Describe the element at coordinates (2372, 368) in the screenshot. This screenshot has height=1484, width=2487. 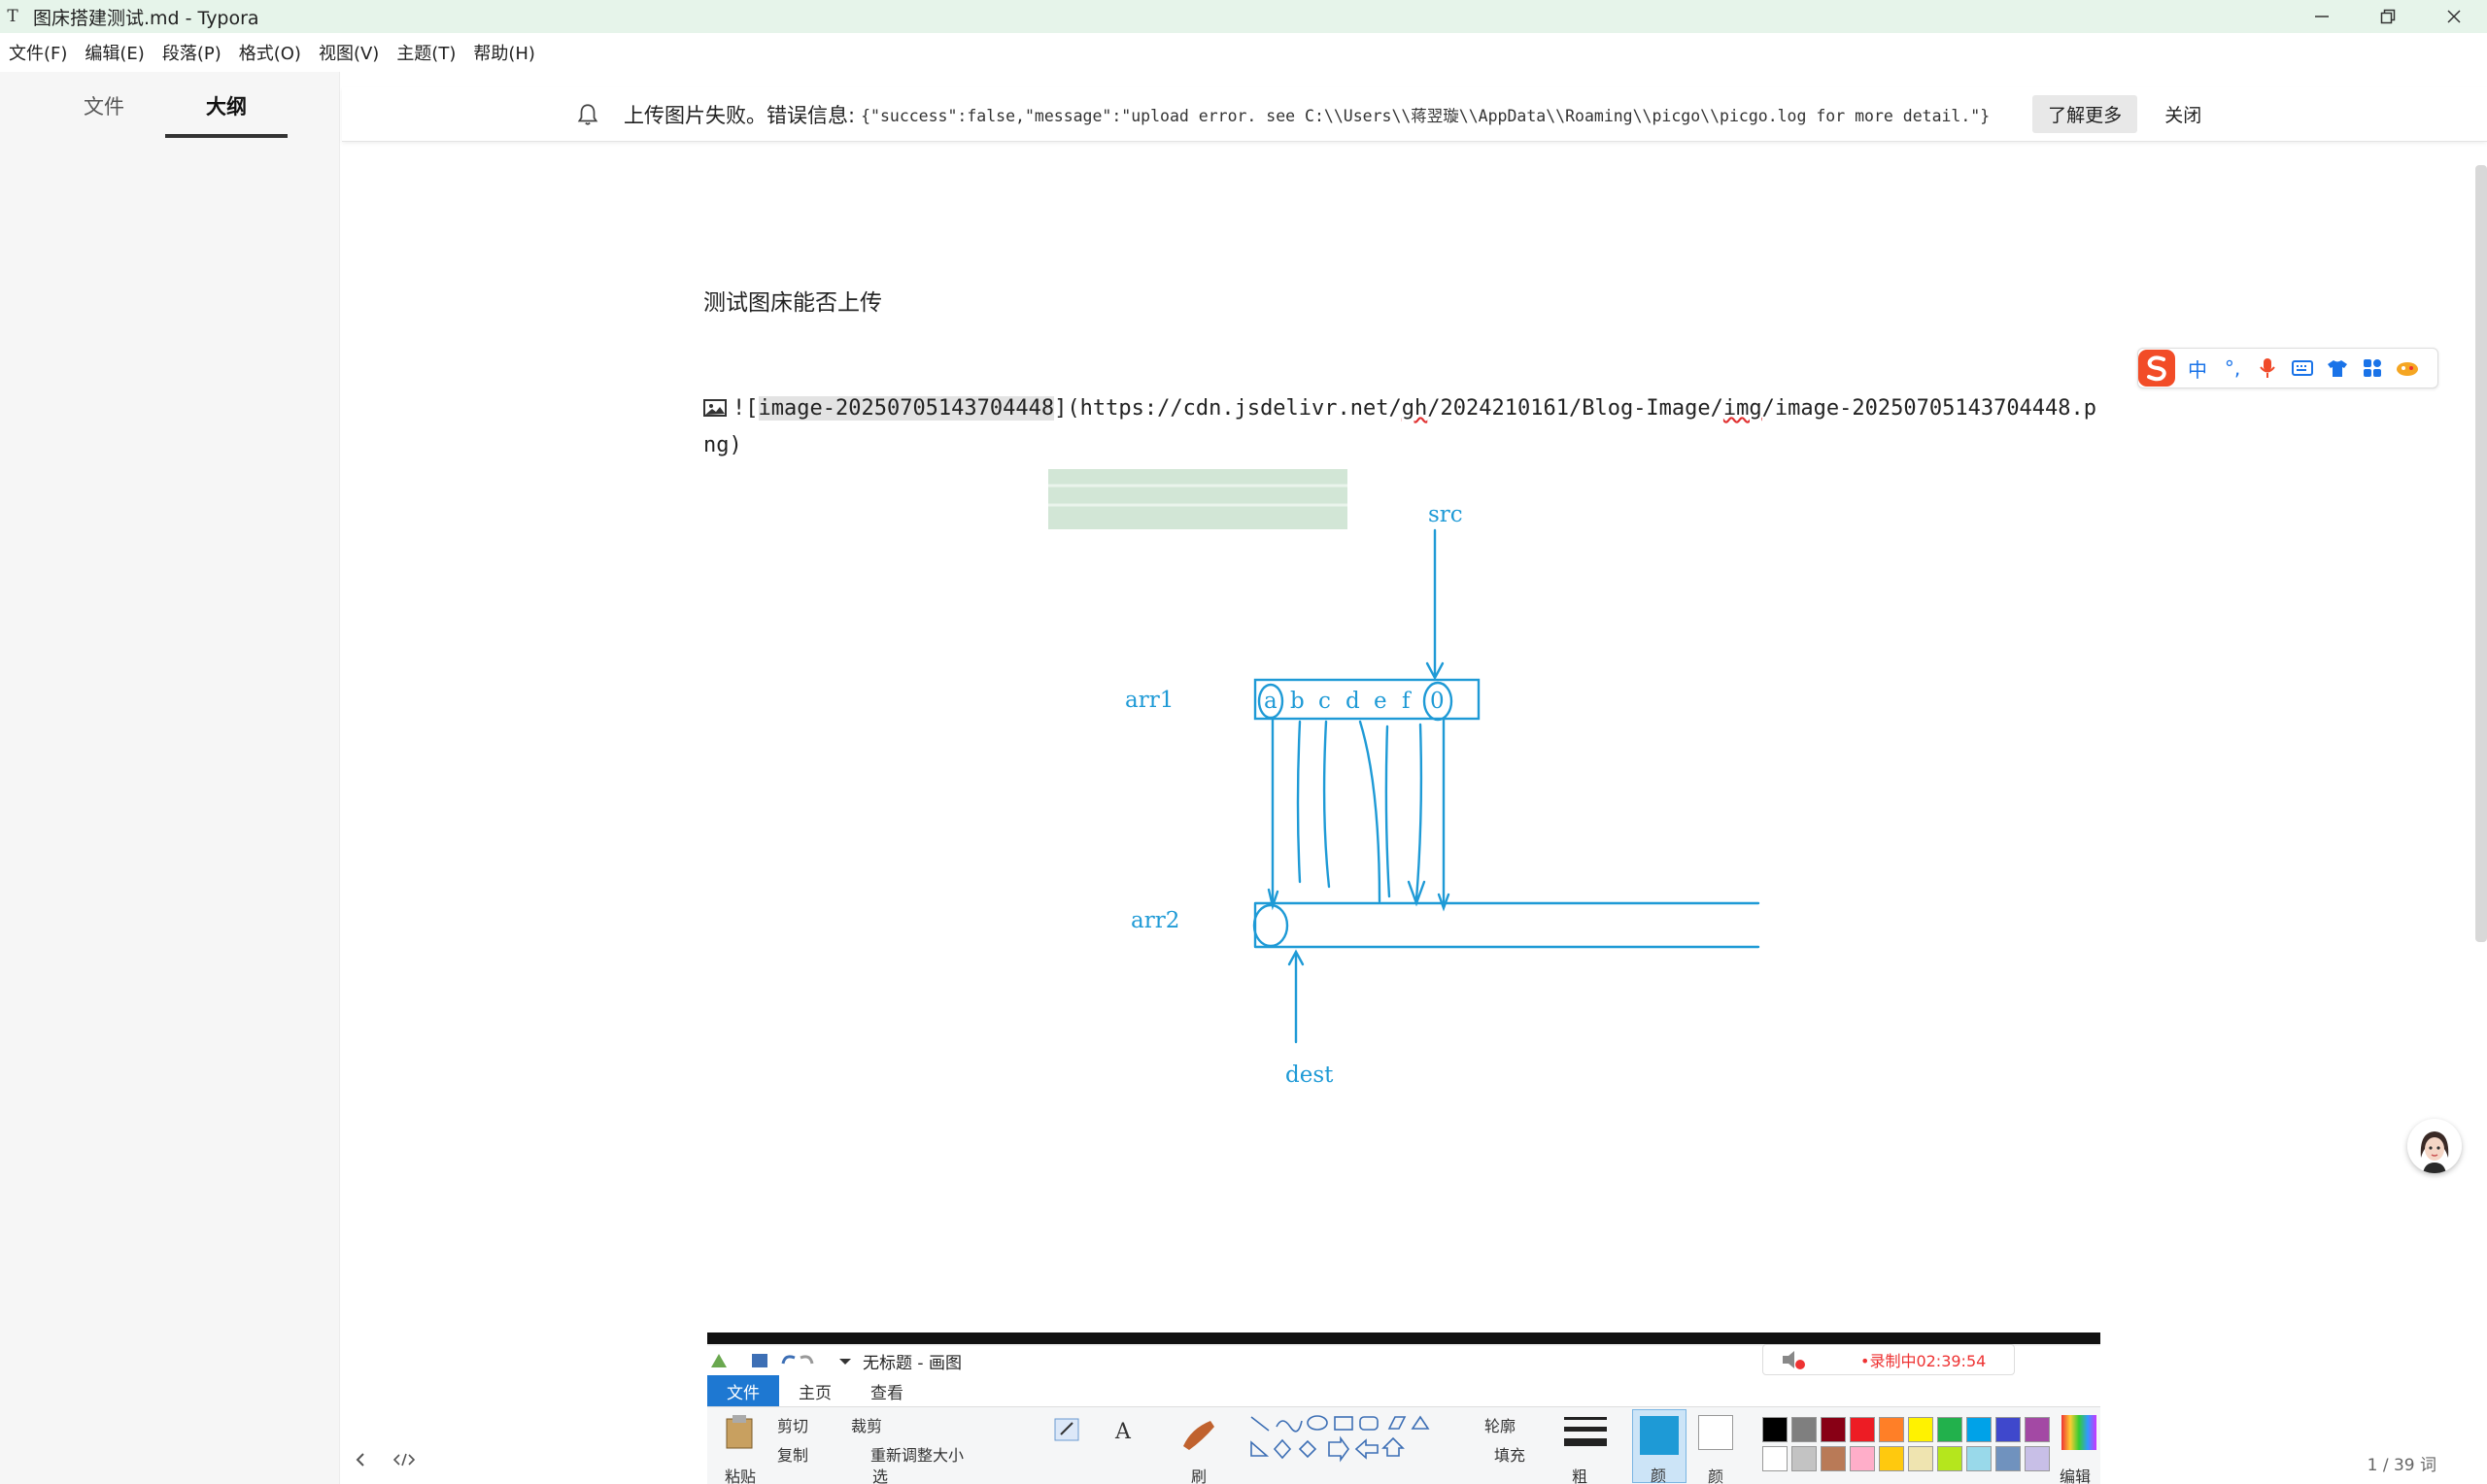
I see `grid-icon` at that location.